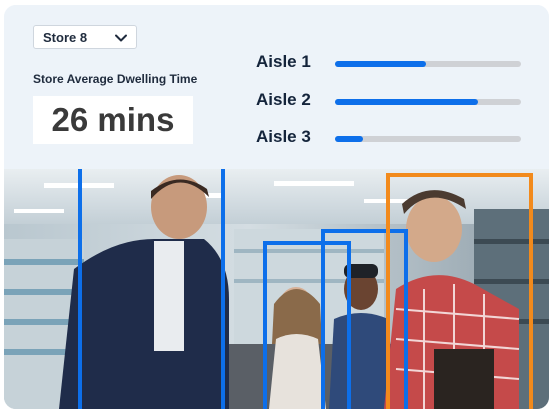  I want to click on store-select-dropdown: Store 8, so click(85, 37).